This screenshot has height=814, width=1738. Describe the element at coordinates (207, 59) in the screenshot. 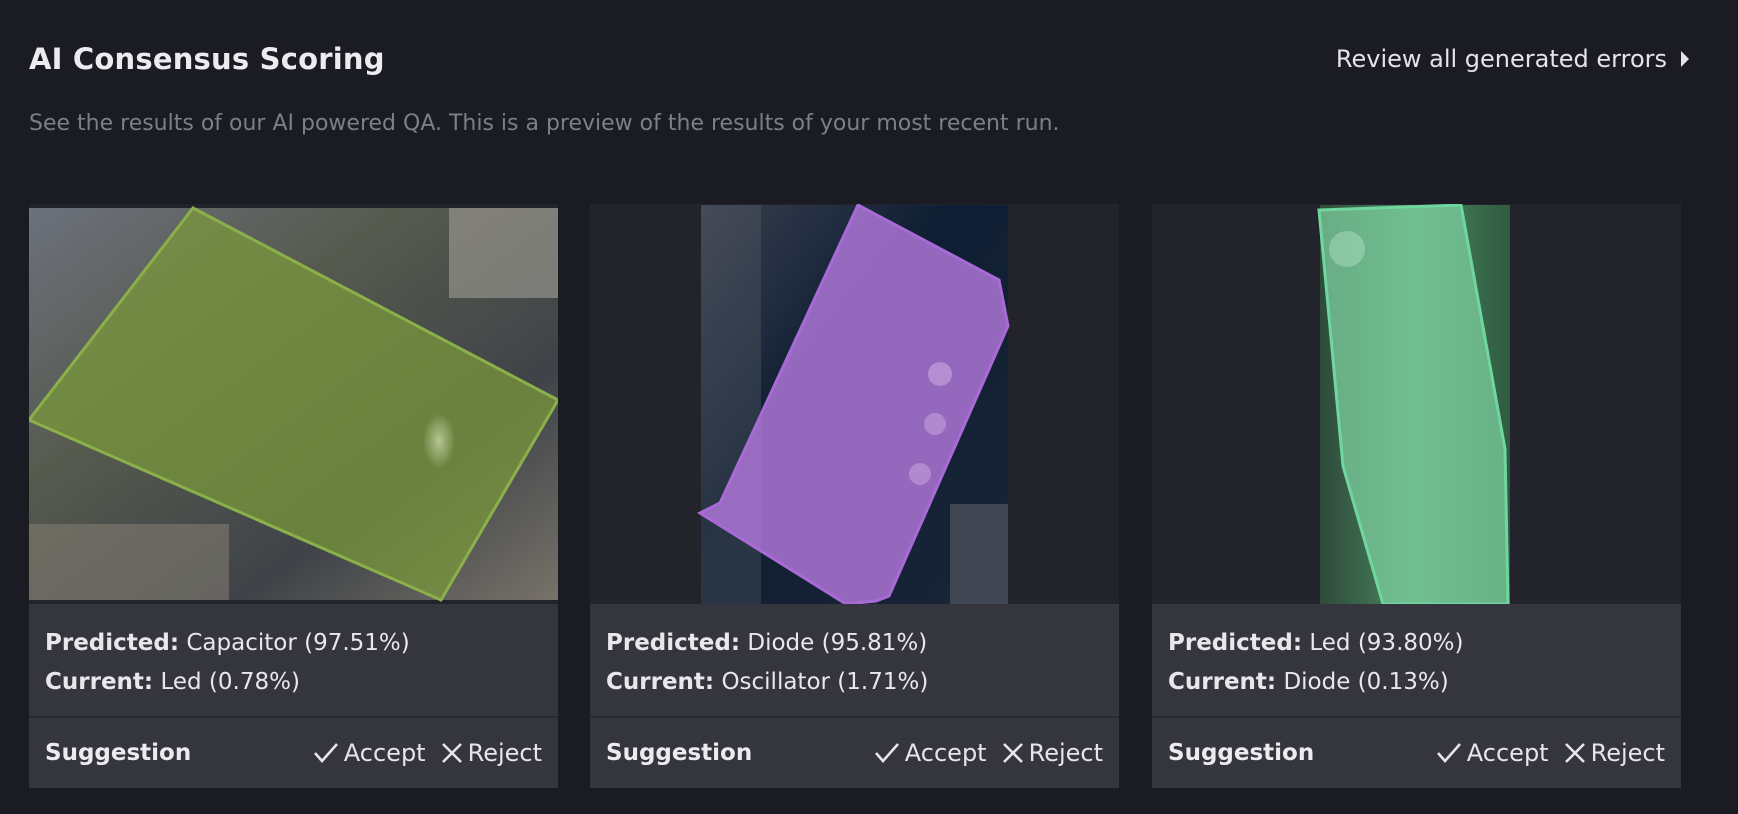

I see `page-title: AI Consensus Scoring` at that location.